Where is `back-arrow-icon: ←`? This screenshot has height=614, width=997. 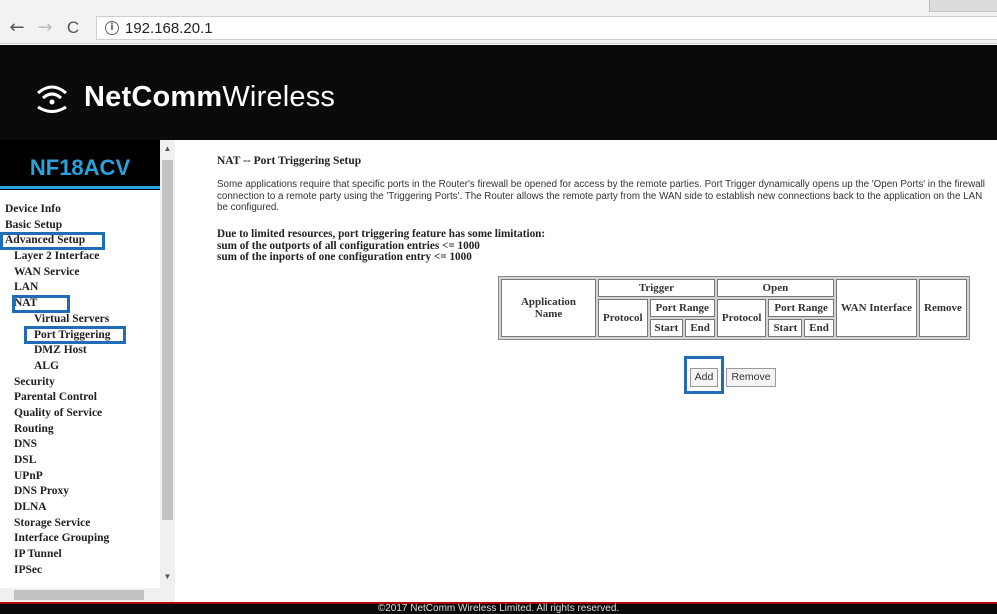 back-arrow-icon: ← is located at coordinates (17, 28).